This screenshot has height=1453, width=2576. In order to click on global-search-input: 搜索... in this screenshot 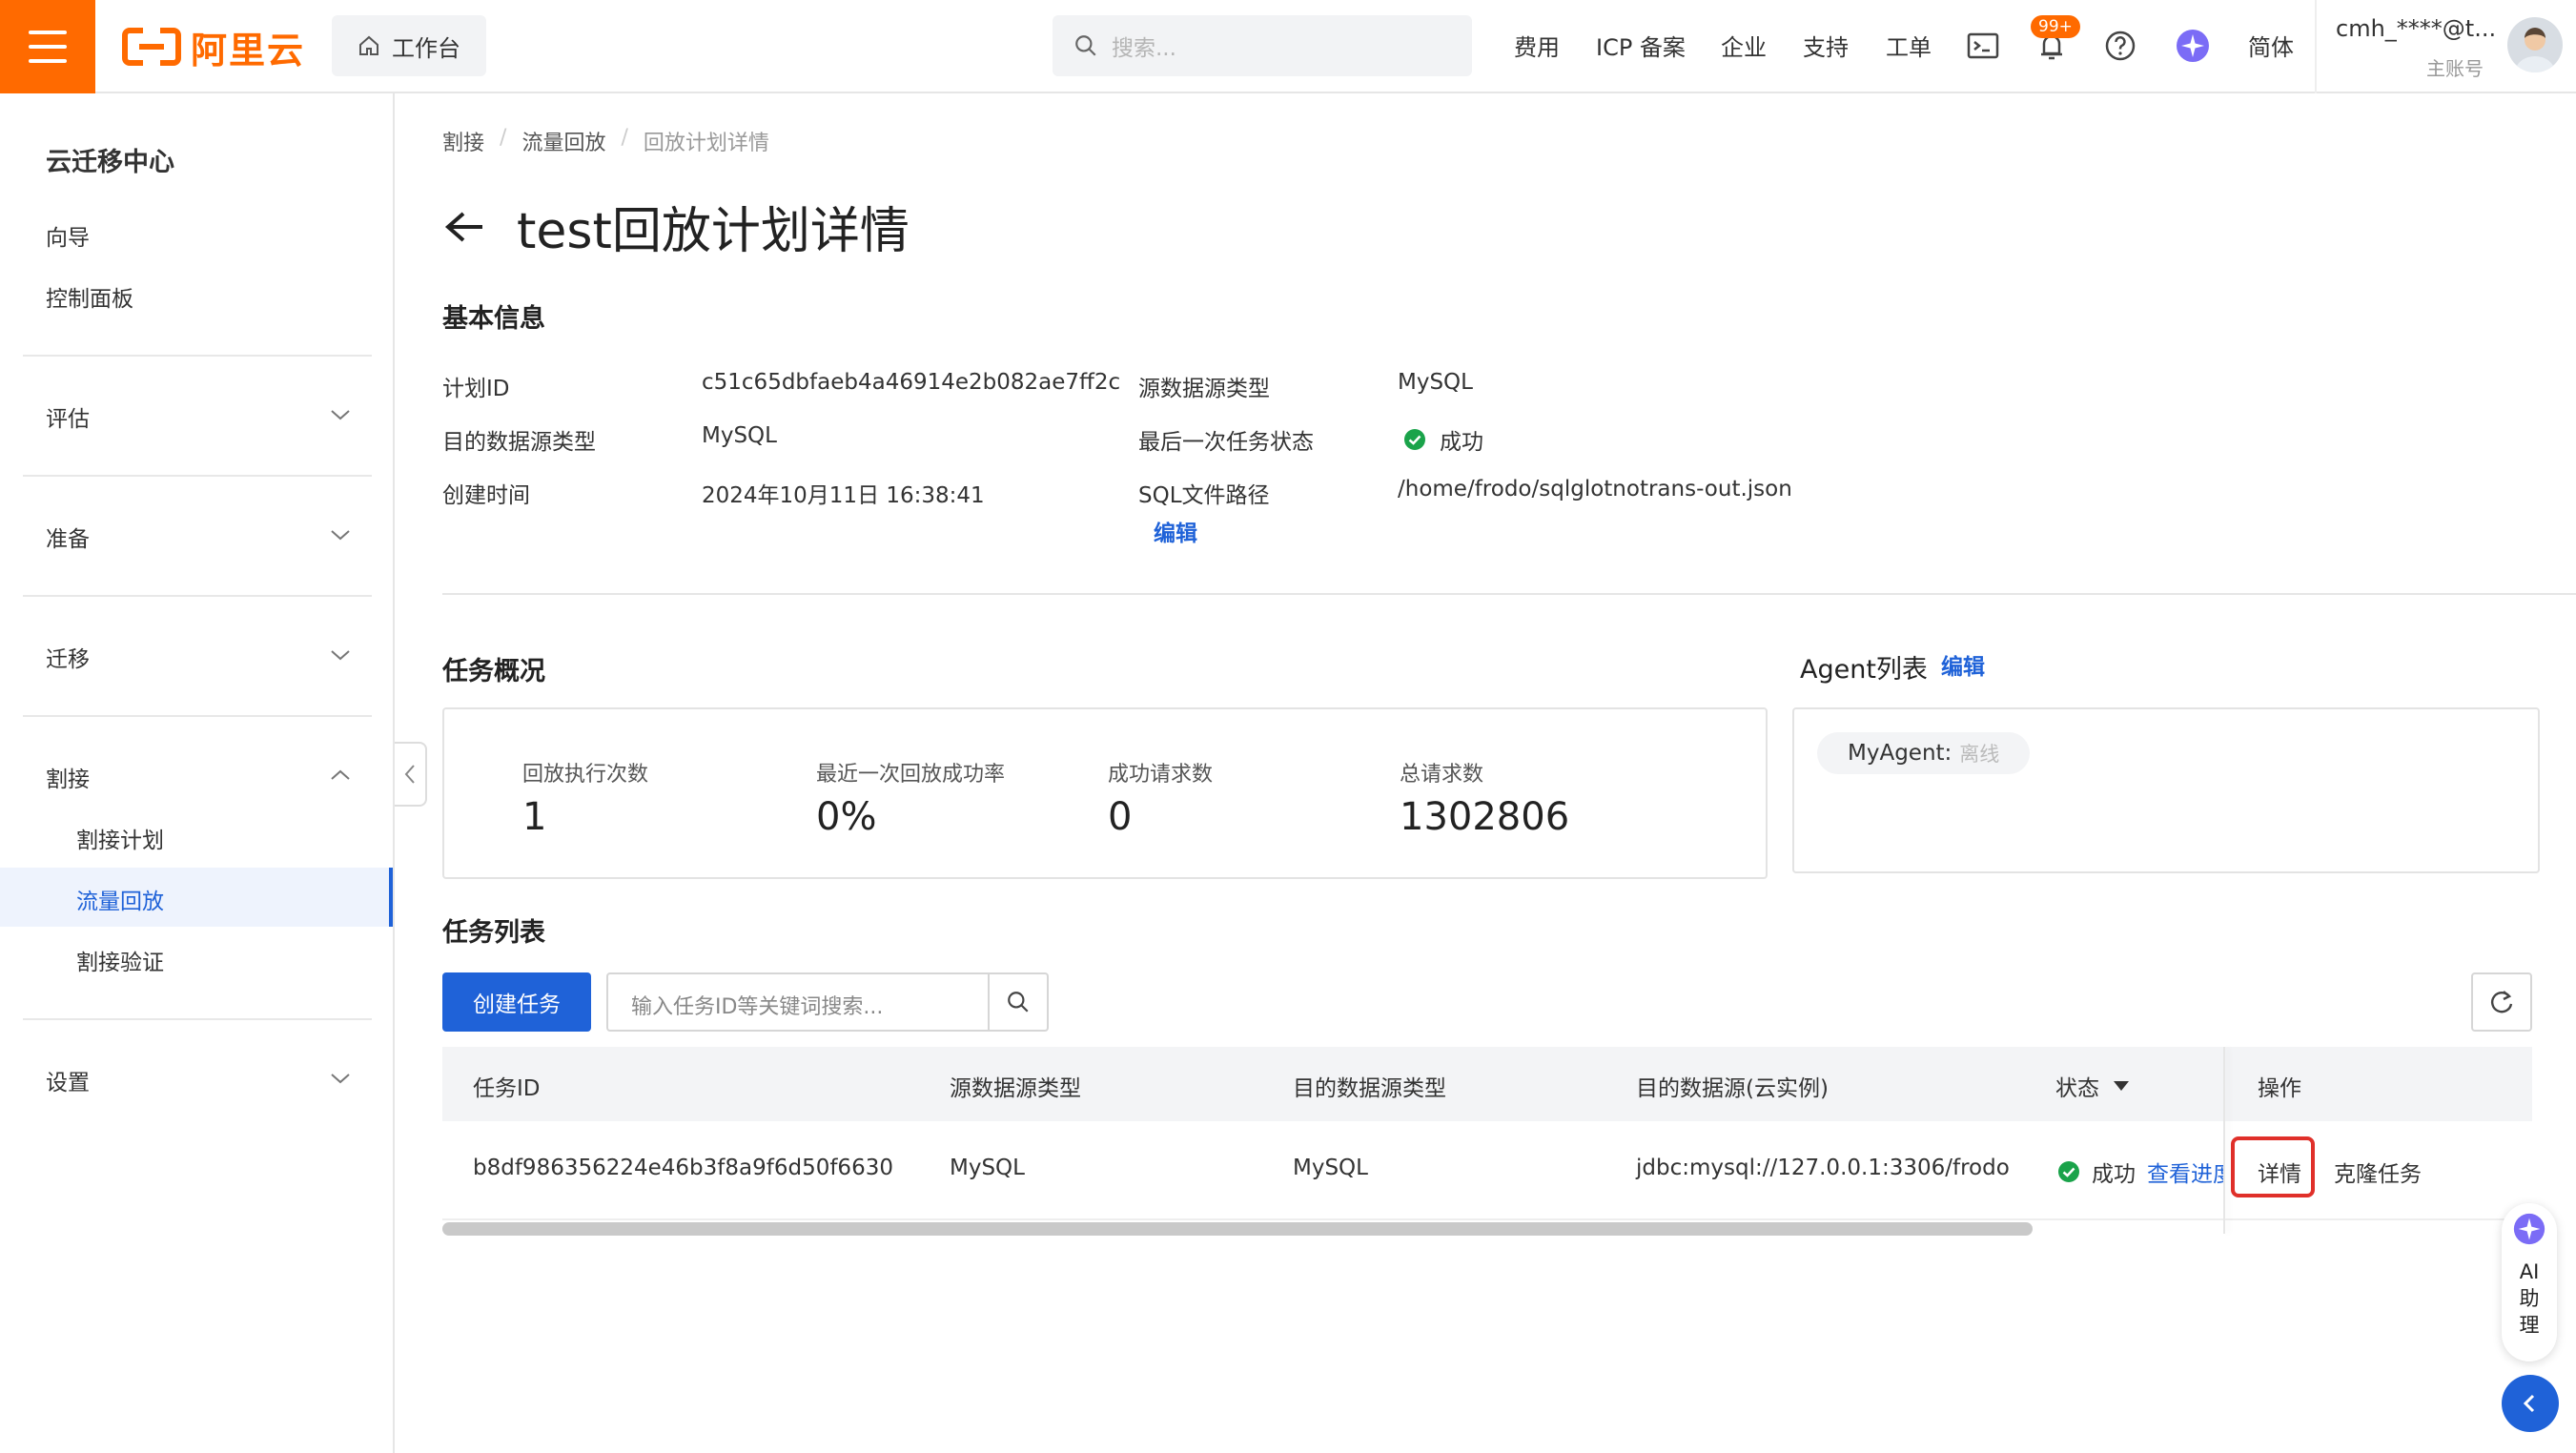, I will do `click(1262, 45)`.